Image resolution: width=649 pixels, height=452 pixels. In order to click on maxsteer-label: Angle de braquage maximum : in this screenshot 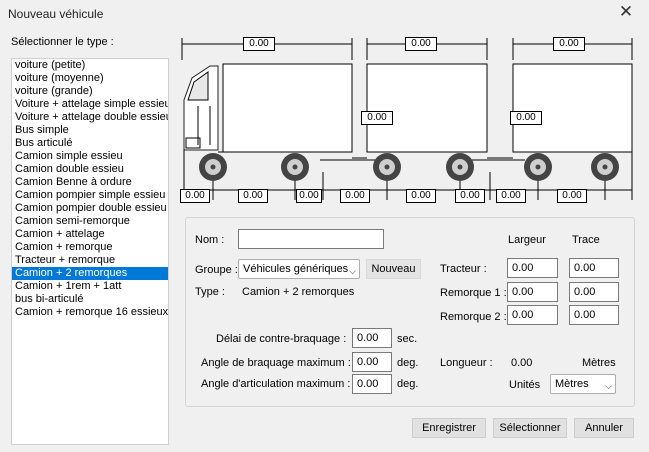, I will do `click(276, 363)`.